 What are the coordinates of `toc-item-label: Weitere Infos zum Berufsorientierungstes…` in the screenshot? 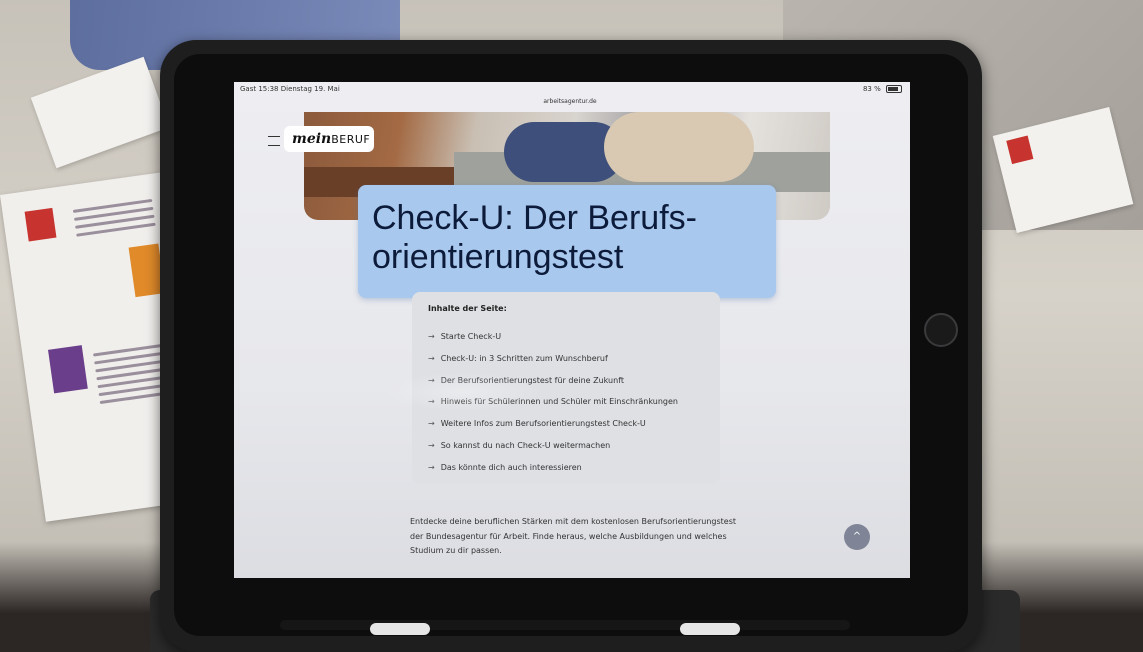 It's located at (543, 424).